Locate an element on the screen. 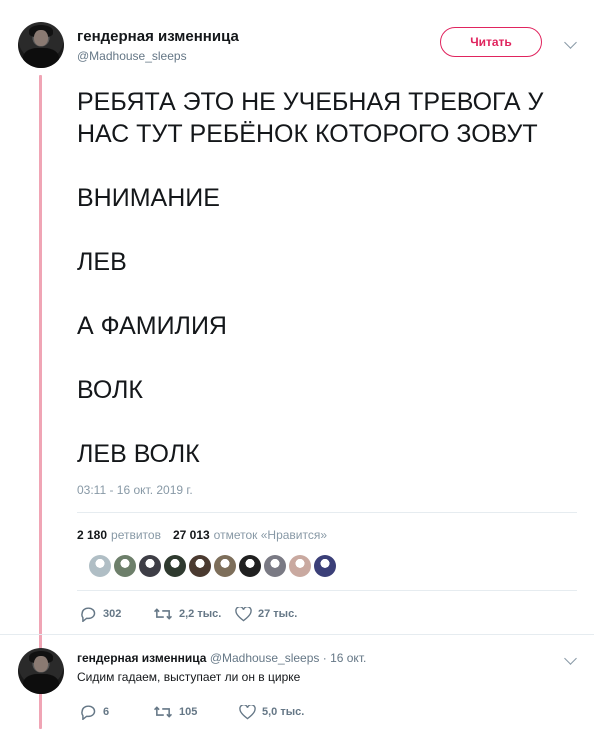 The image size is (594, 729). reply-button: 302 is located at coordinates (116, 614).